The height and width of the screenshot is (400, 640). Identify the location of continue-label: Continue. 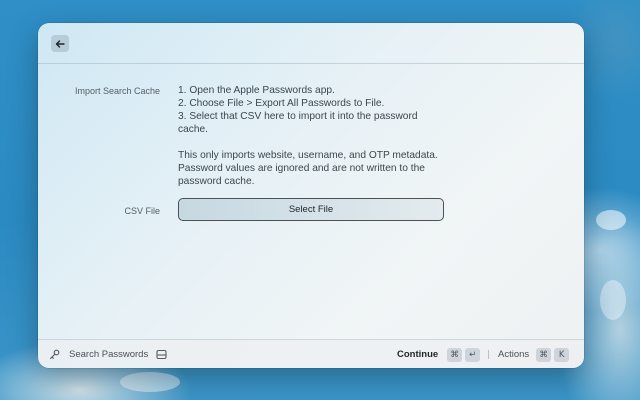
(418, 354).